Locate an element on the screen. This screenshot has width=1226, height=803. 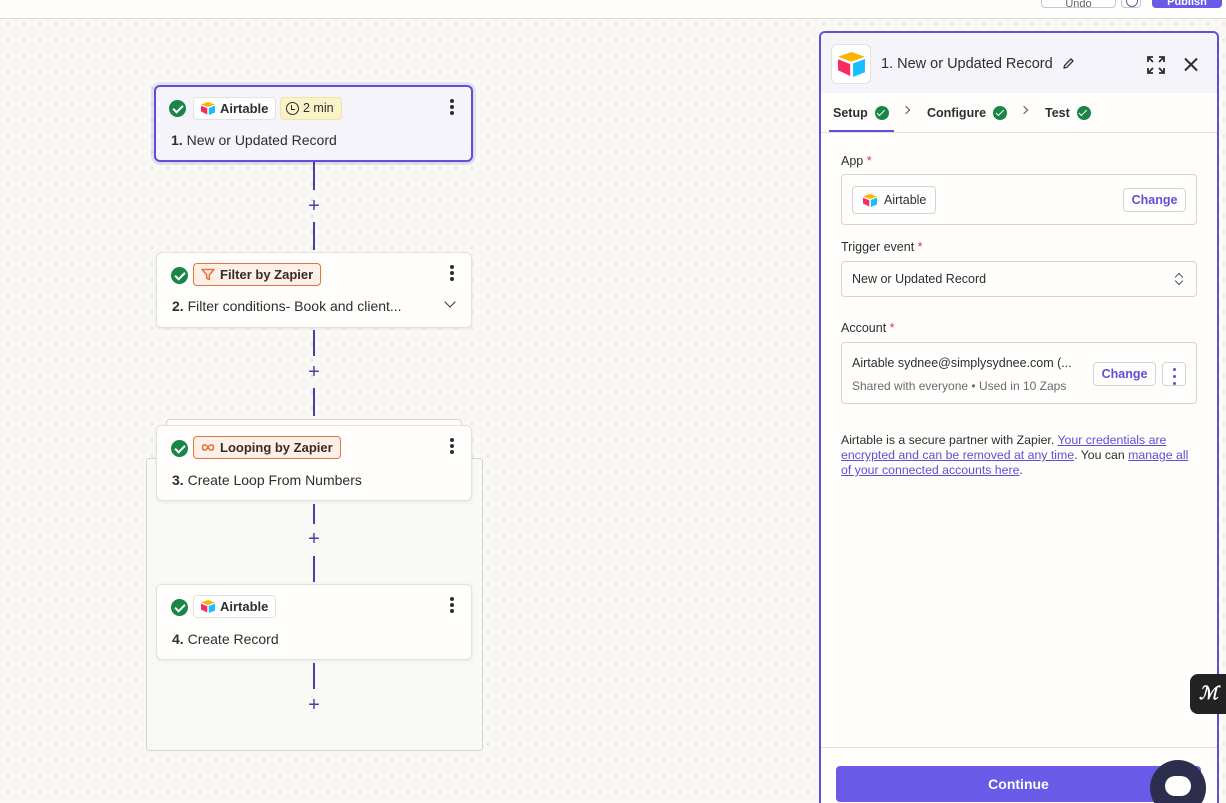
app-badge-label: Looping by Zapier is located at coordinates (276, 447).